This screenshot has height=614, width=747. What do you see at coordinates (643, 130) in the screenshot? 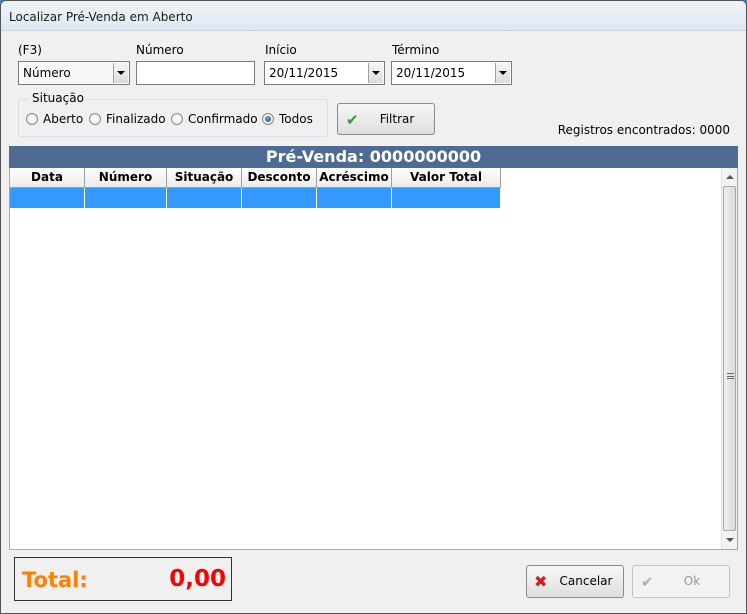
I see `registros-count: Registros encontrados: 0000` at bounding box center [643, 130].